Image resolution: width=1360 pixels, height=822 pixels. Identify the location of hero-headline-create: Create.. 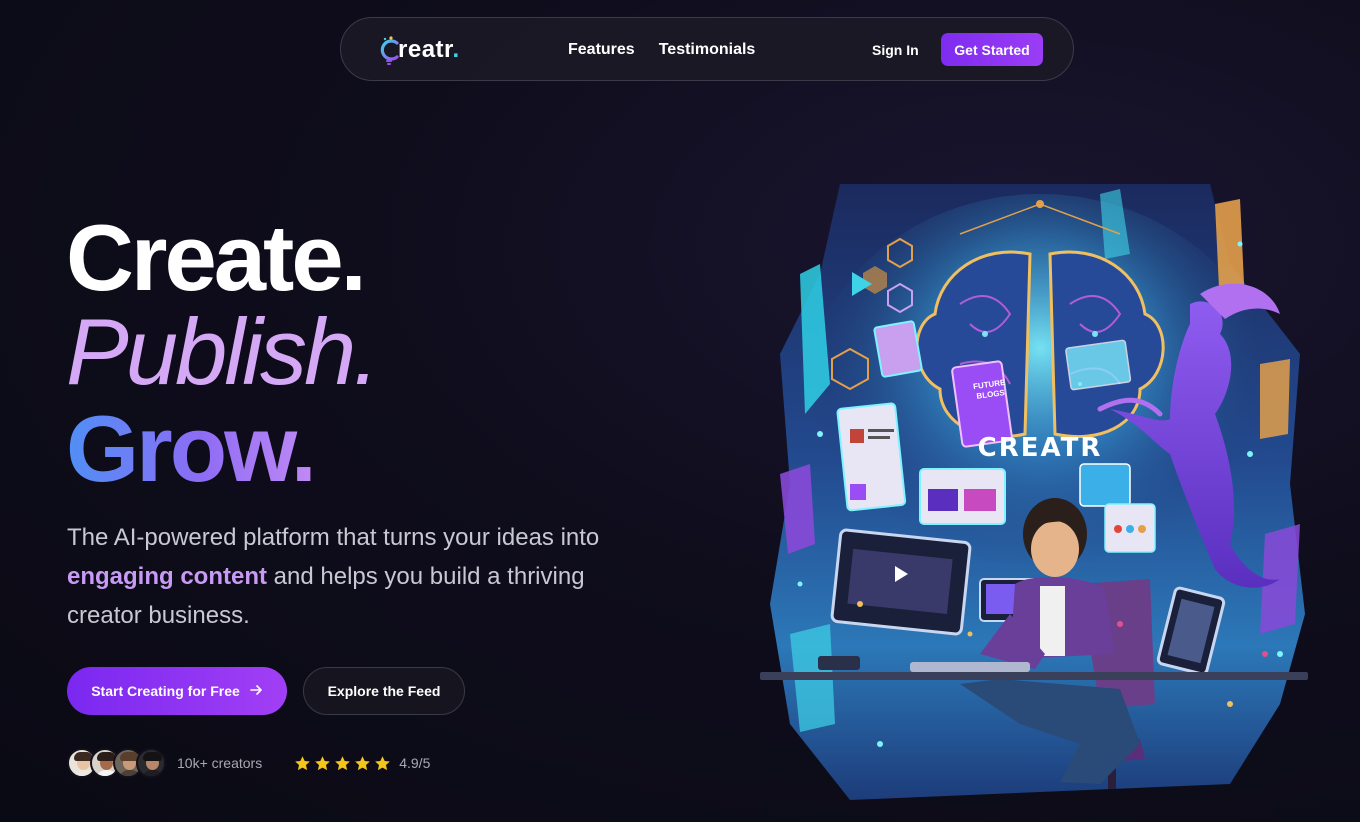
(216, 257).